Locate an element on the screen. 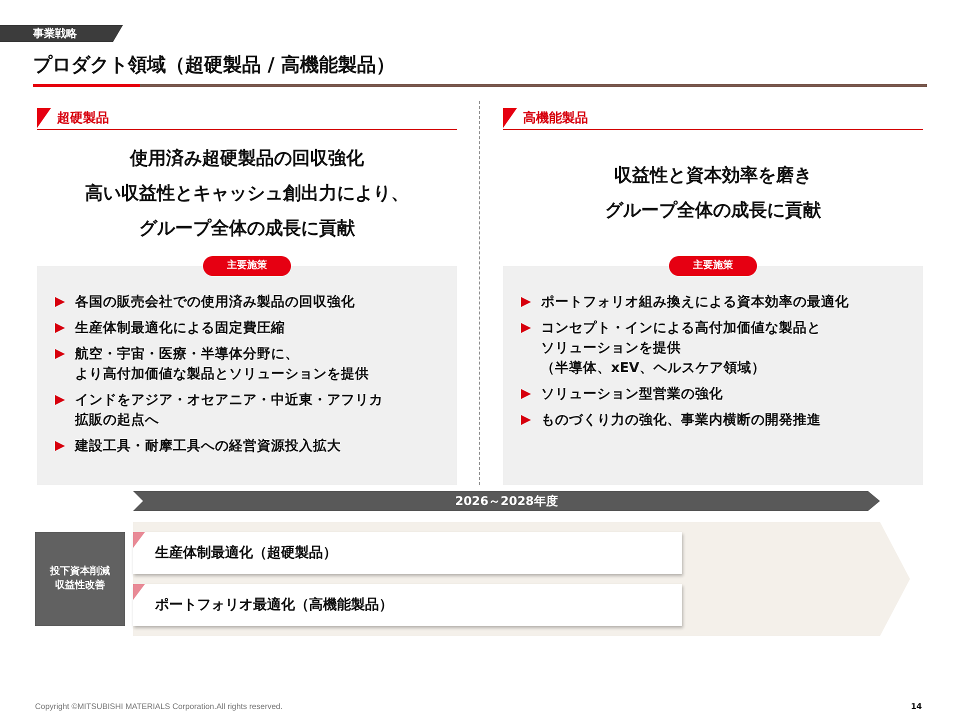  measure-text: ソリューション型営業の強化 is located at coordinates (632, 394).